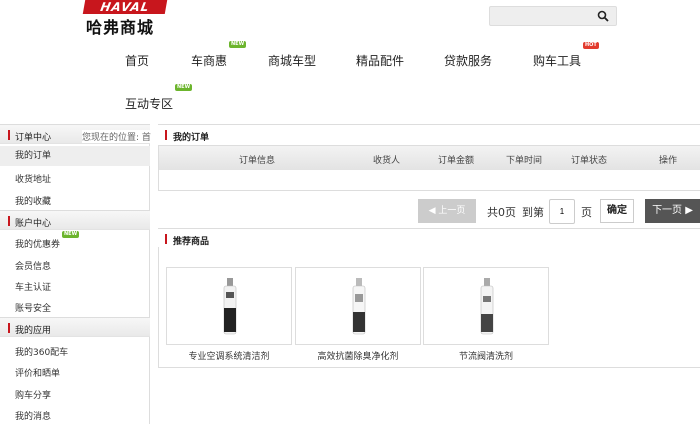 The width and height of the screenshot is (700, 424). Describe the element at coordinates (667, 210) in the screenshot. I see `next-page-label: 下一页` at that location.